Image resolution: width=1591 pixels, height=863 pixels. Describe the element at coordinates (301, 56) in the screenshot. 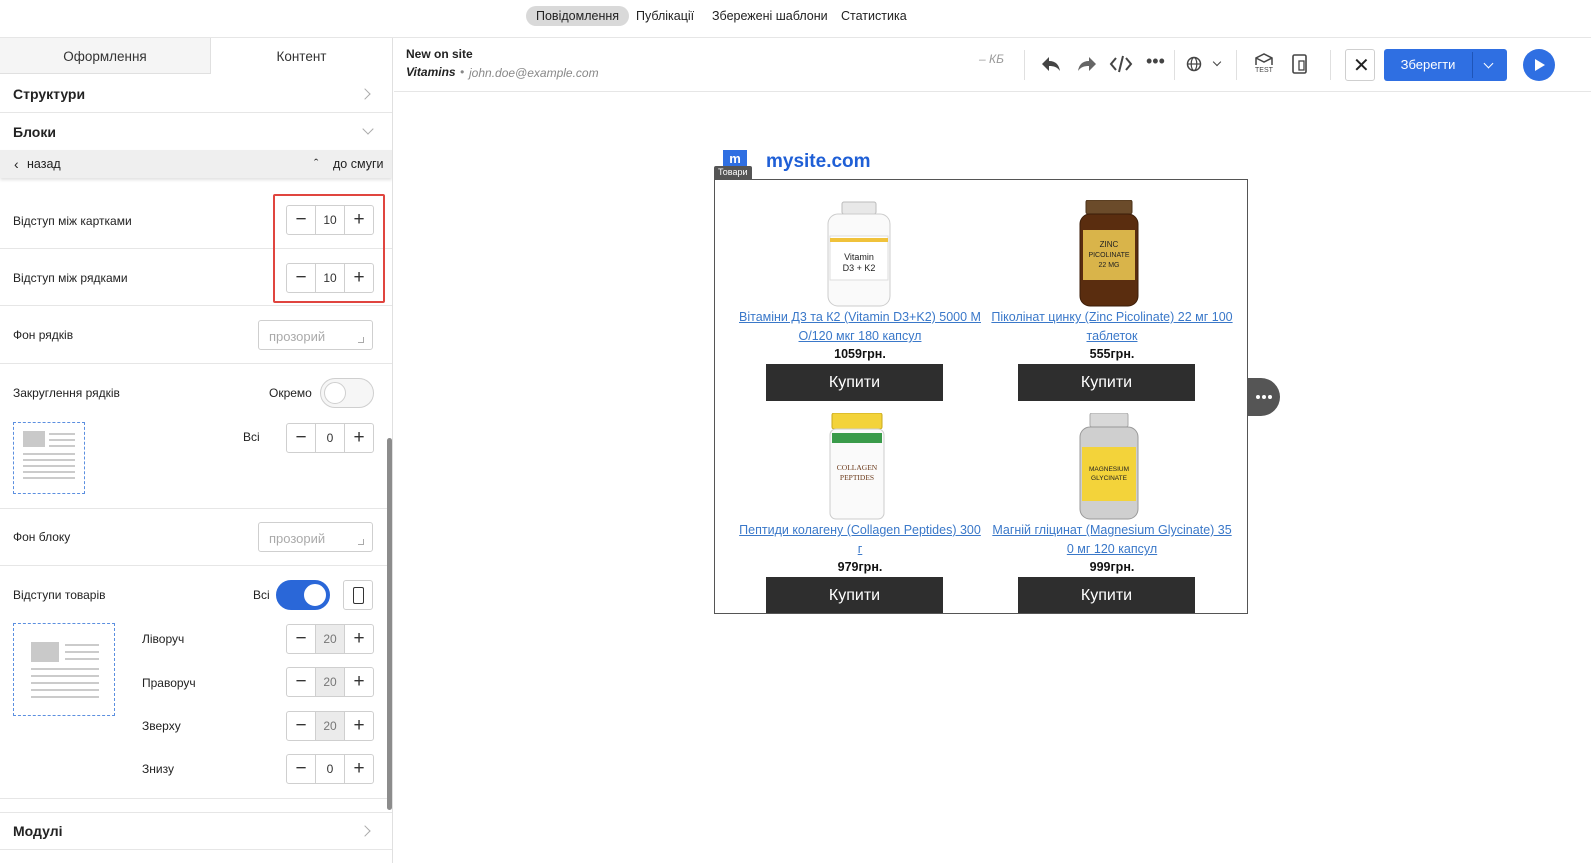

I see `tab-content: Контент` at that location.